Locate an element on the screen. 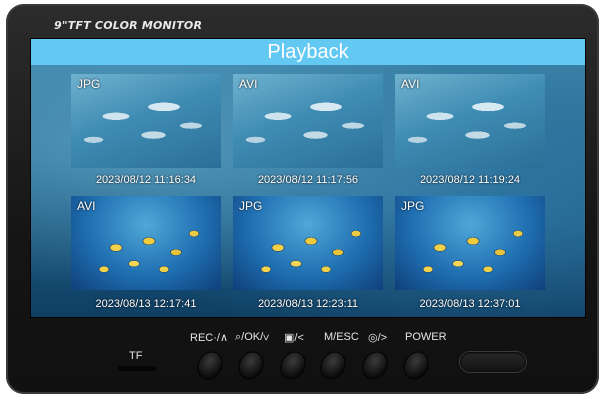  thumbnail-timestamp: 2023/08/12 11:19:24 is located at coordinates (470, 180).